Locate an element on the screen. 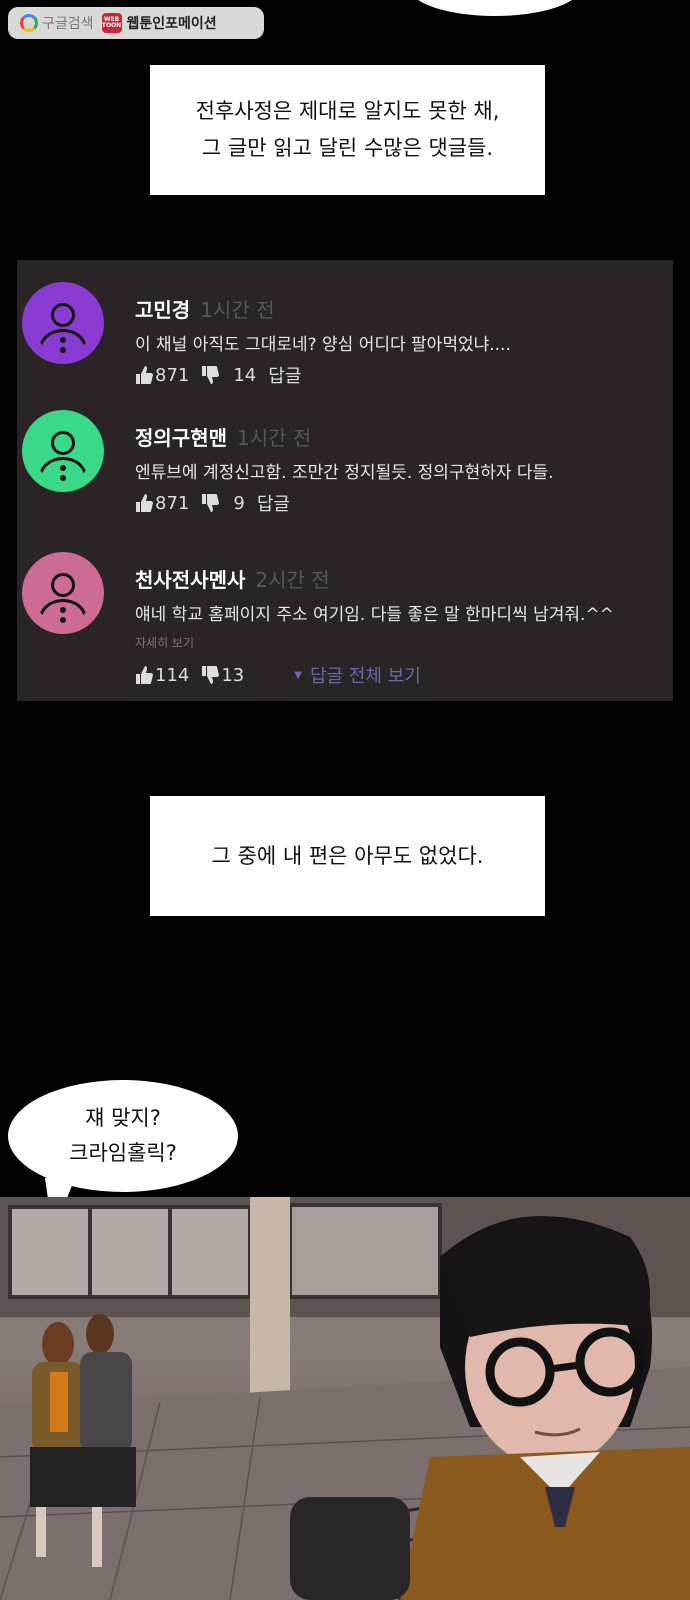 The image size is (690, 1600). comment-header: 정의구현맨 1시간 전 is located at coordinates (223, 436).